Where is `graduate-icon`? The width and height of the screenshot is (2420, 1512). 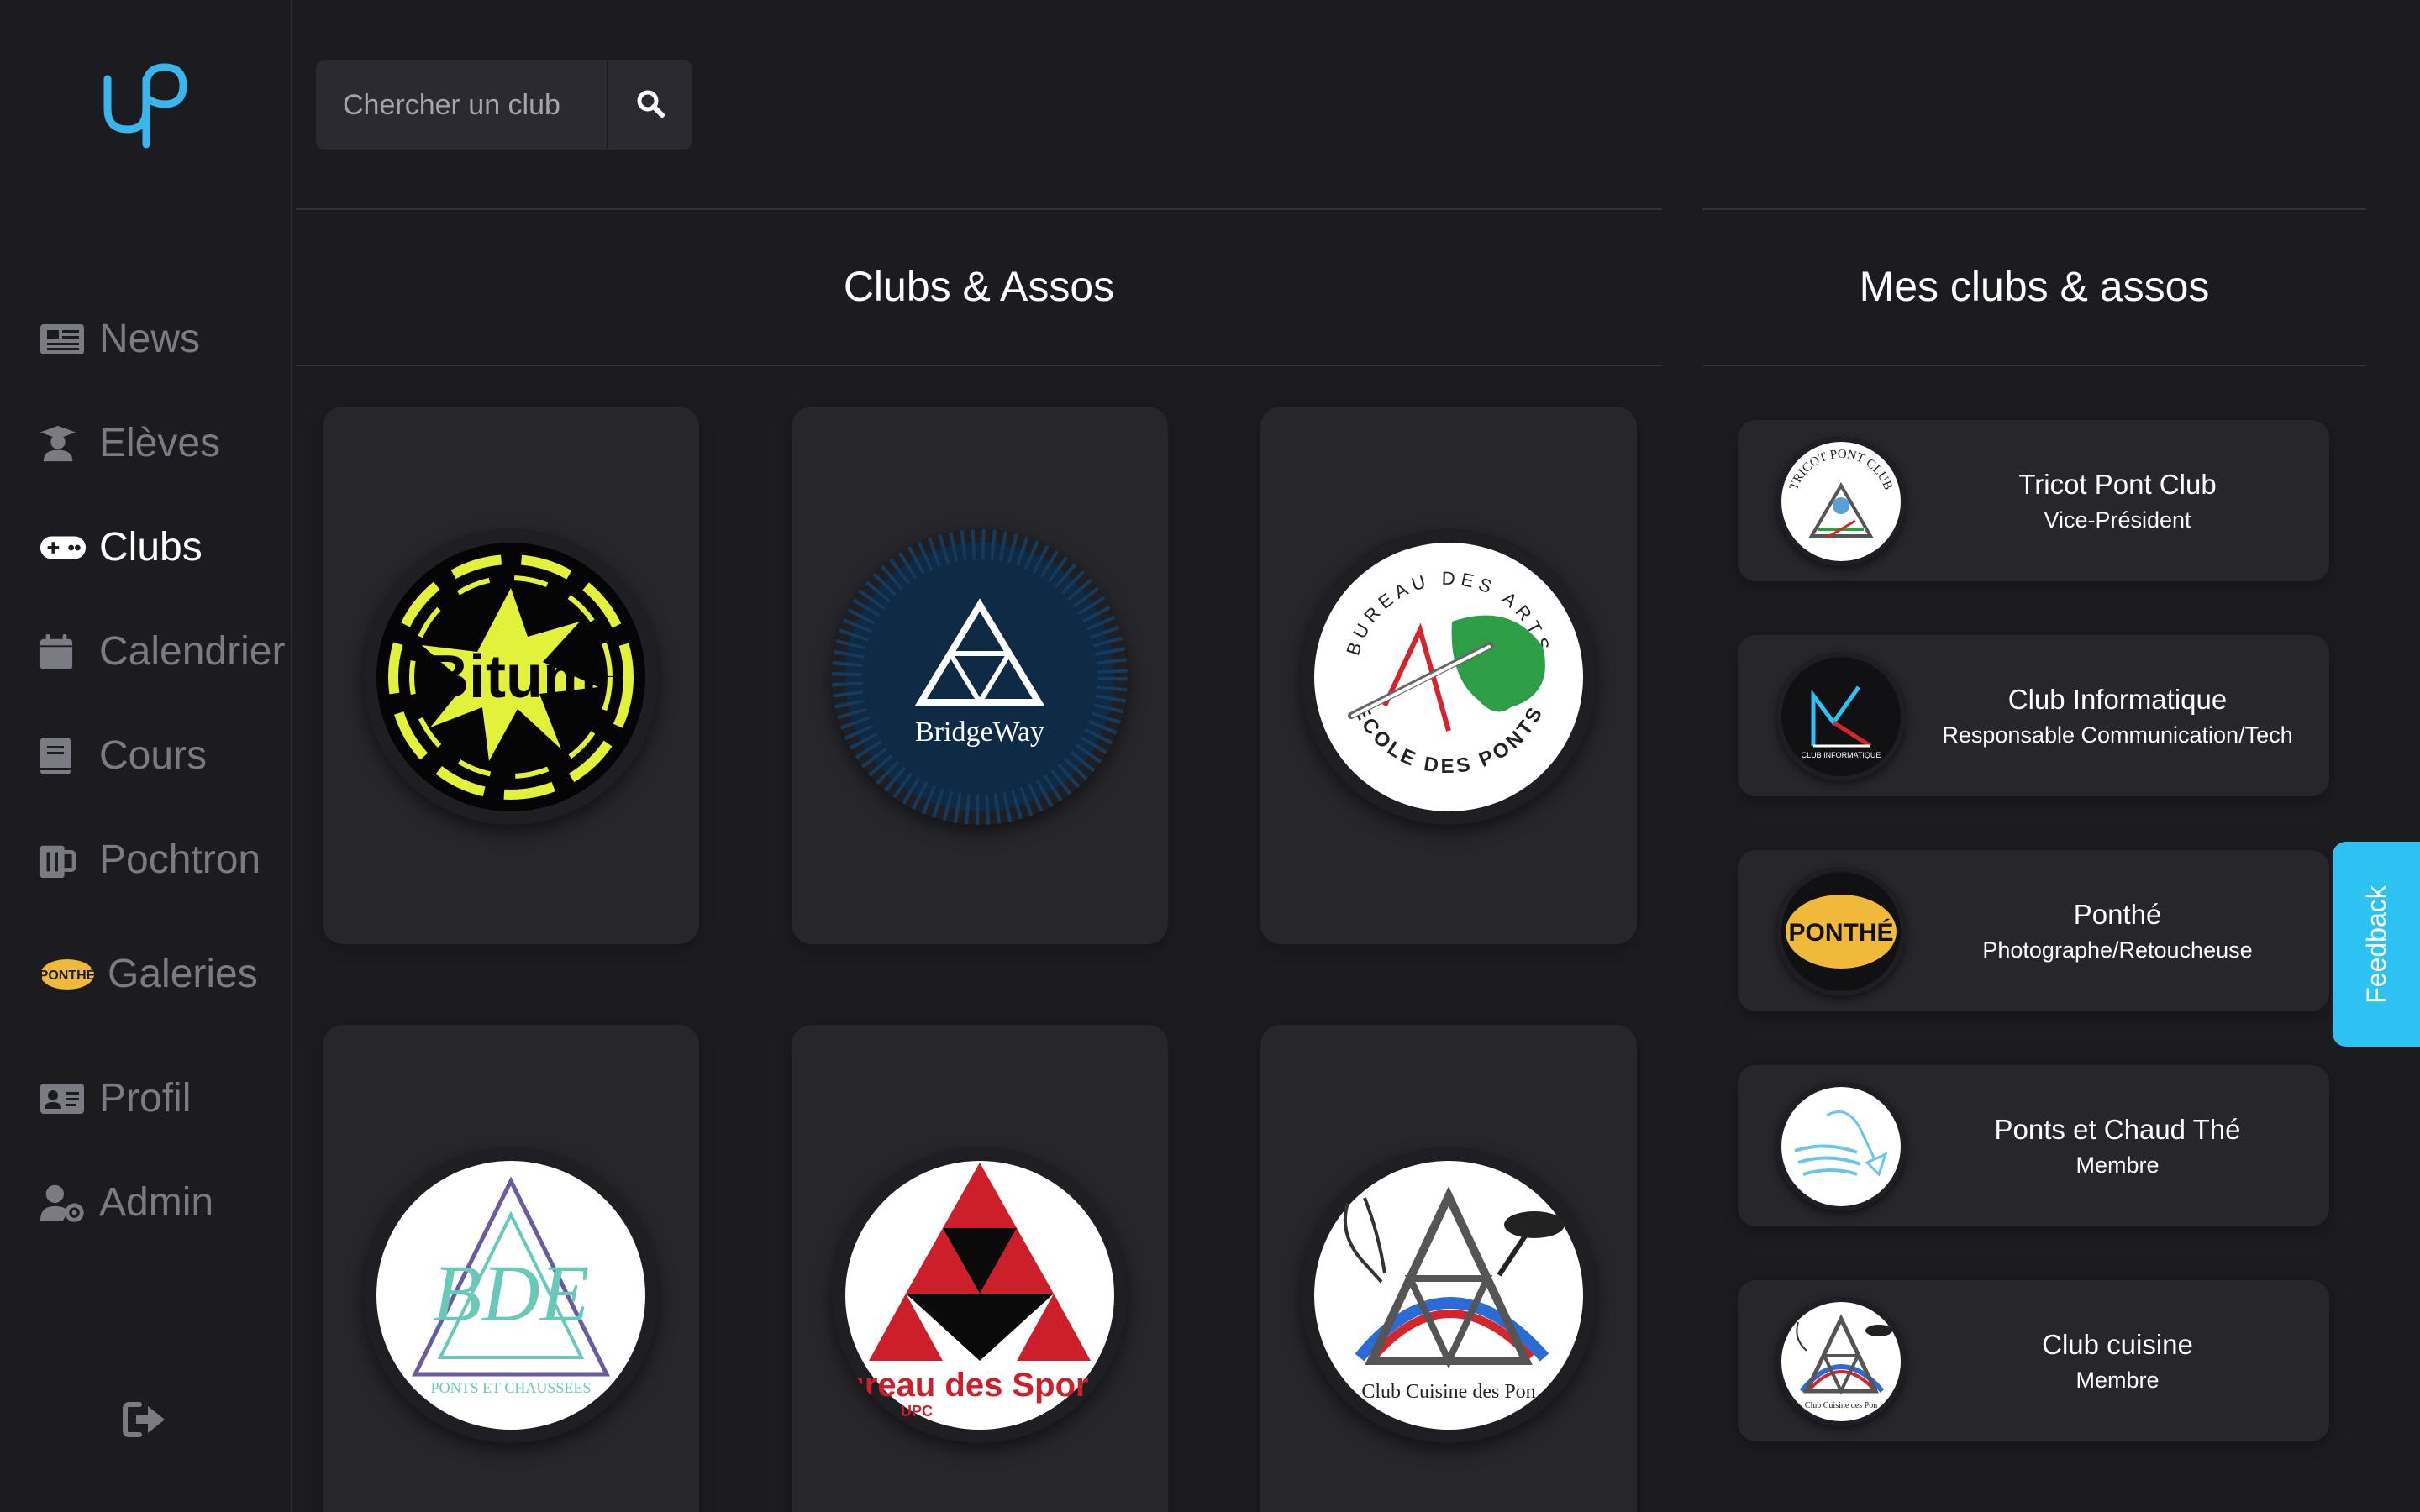 graduate-icon is located at coordinates (63, 443).